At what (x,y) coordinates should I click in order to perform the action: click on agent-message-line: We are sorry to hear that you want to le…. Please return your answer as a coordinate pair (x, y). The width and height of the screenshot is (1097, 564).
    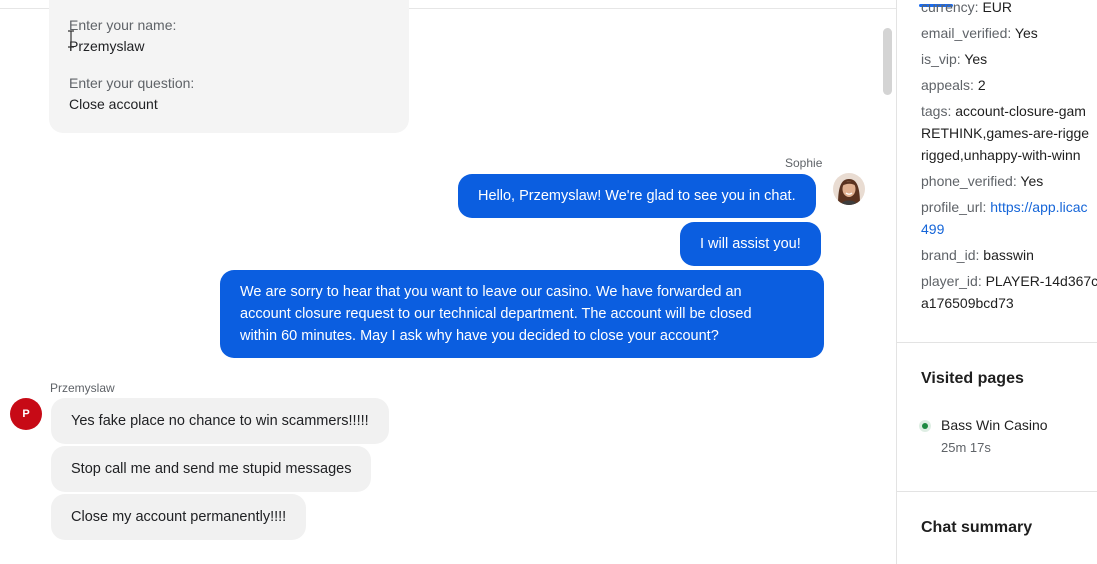
    Looking at the image, I should click on (491, 292).